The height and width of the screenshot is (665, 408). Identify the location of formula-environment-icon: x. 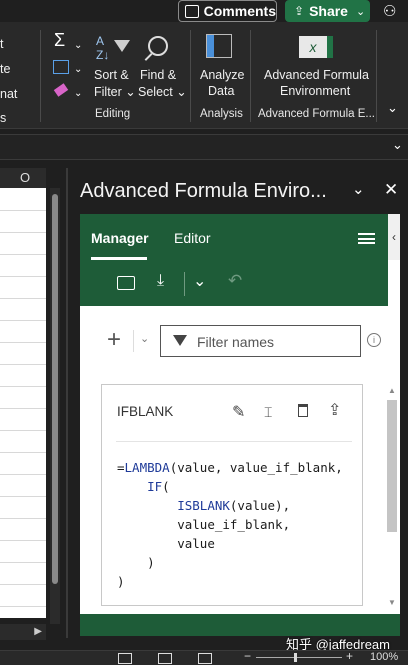
(316, 47).